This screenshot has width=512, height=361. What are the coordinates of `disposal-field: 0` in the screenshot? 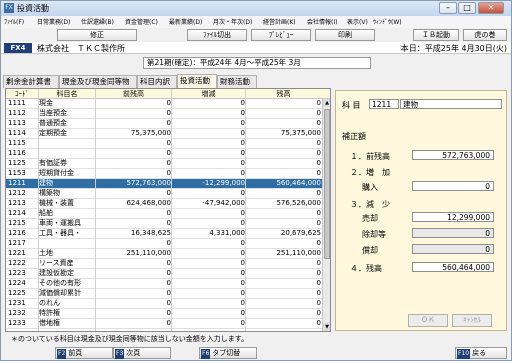 It's located at (453, 233).